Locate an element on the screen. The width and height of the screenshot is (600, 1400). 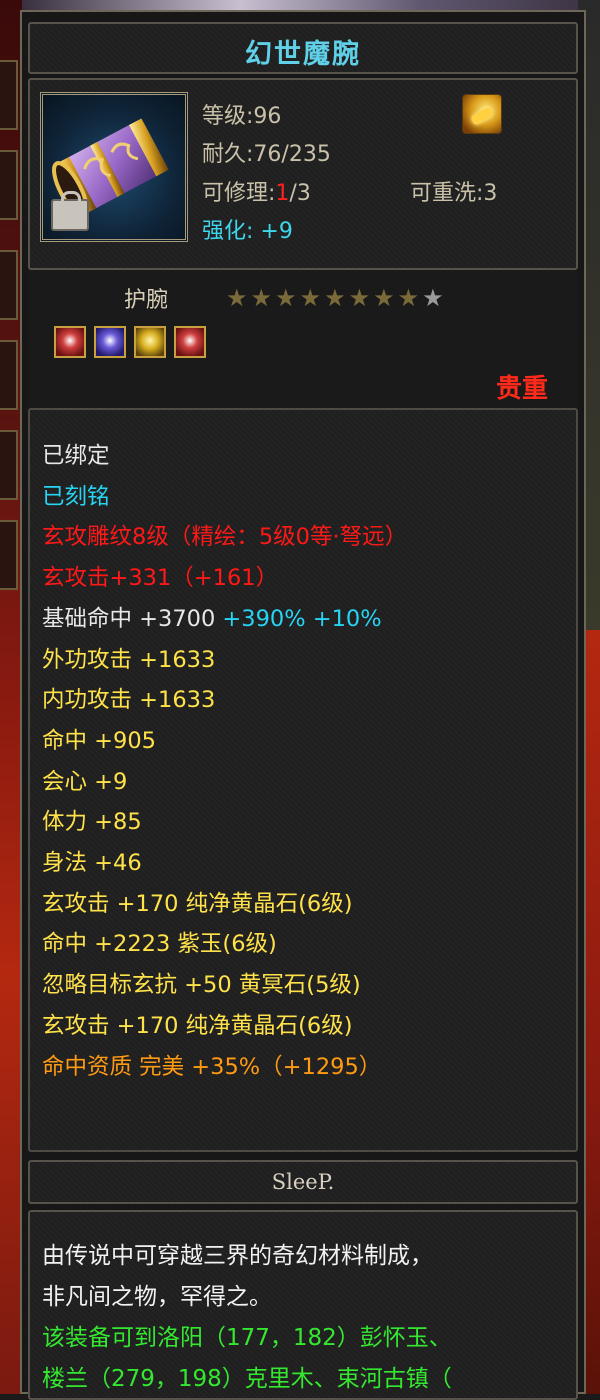
attribute-text: 玄攻击+331（+161） is located at coordinates (160, 578).